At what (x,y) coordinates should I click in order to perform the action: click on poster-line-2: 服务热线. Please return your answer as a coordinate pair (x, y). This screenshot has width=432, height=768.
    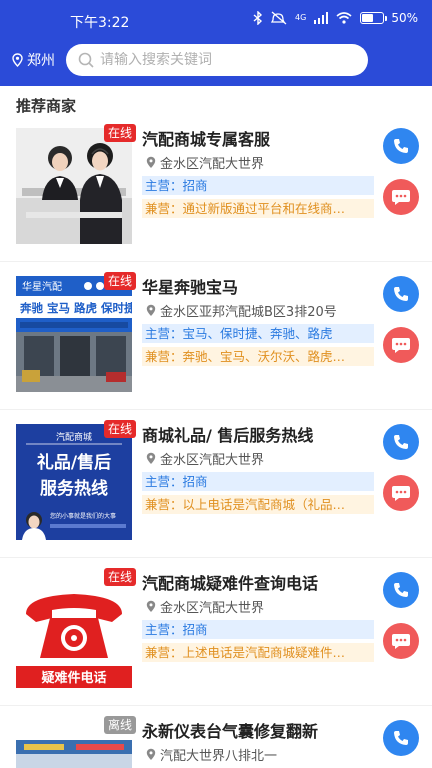
    Looking at the image, I should click on (74, 488).